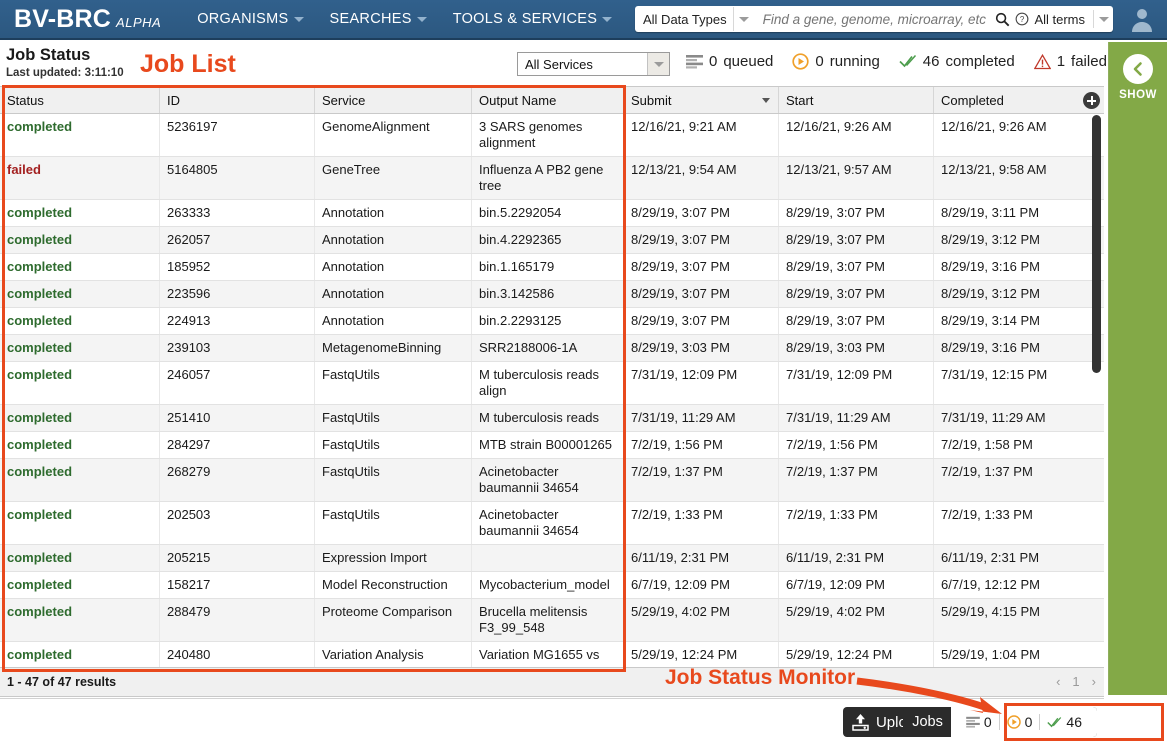 The image size is (1167, 745). I want to click on right-side-panel: SHOW, so click(1137, 368).